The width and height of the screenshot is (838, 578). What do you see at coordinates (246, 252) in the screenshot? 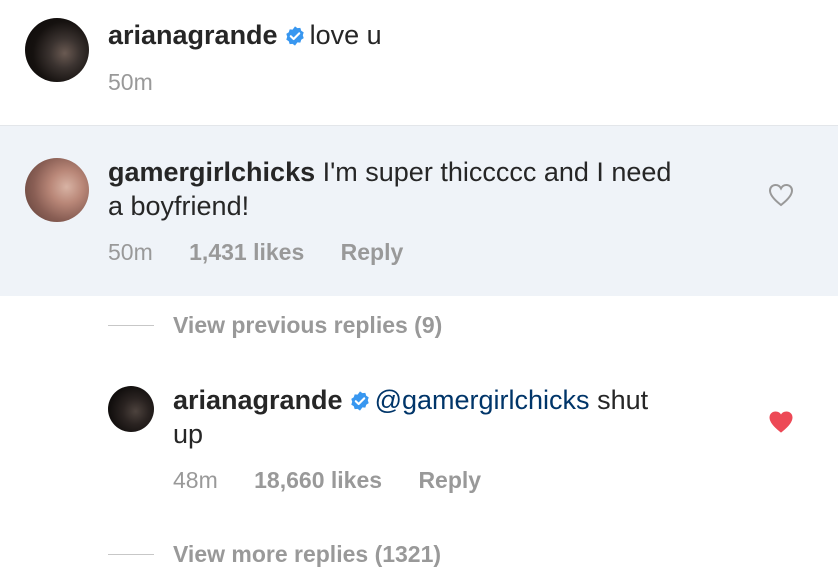
I see `comment-likes: 1,431 likes` at bounding box center [246, 252].